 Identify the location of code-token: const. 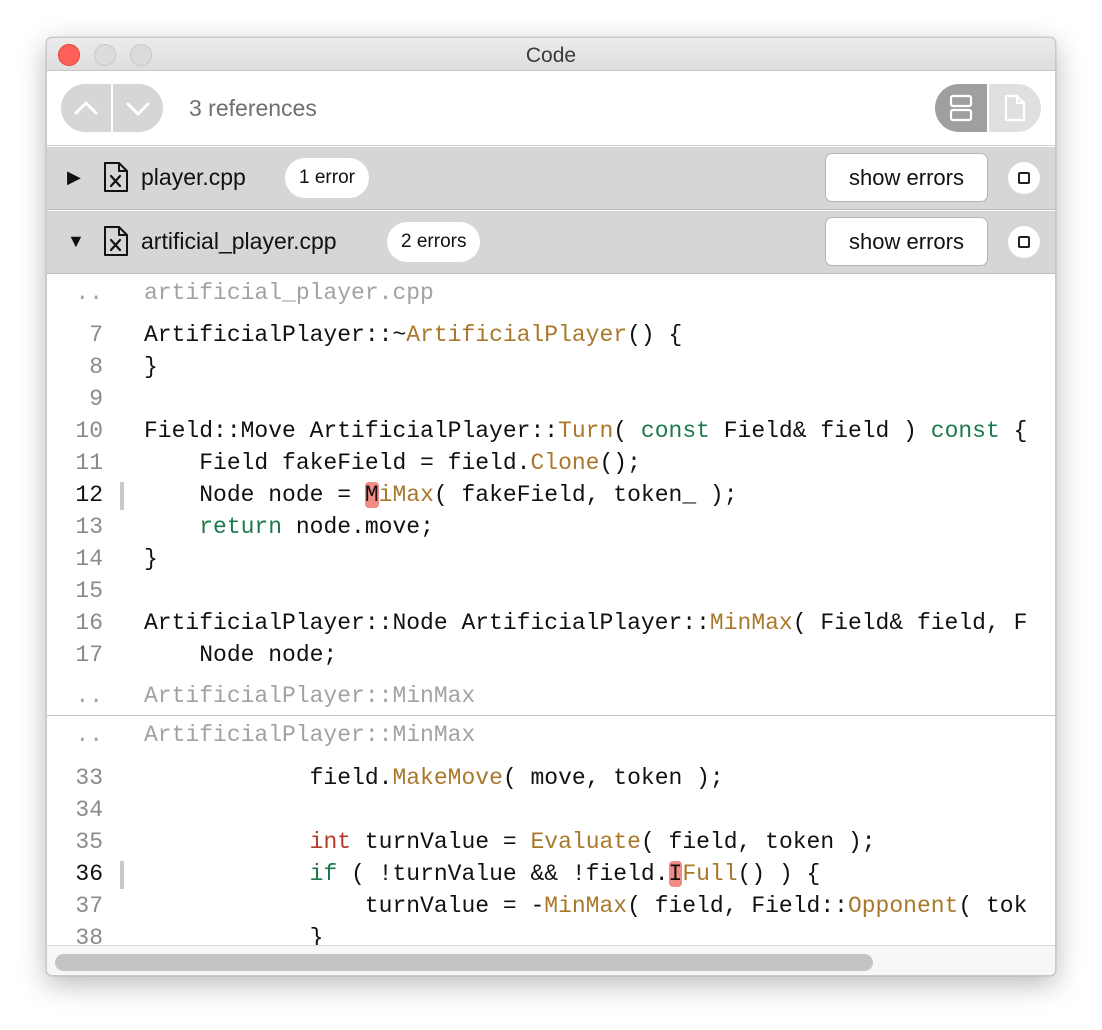
(675, 431).